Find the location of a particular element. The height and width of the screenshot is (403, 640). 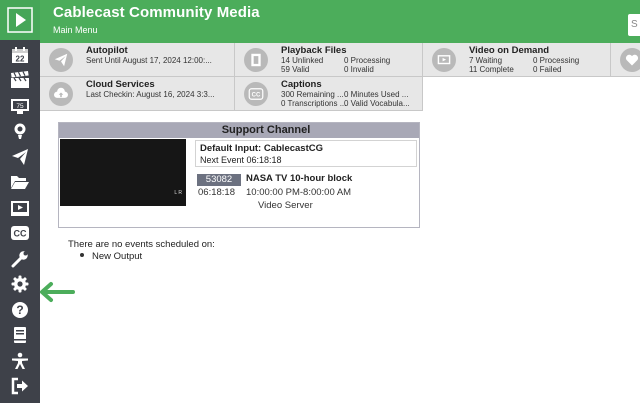

sidebar-item-channels: 75 is located at coordinates (20, 106).